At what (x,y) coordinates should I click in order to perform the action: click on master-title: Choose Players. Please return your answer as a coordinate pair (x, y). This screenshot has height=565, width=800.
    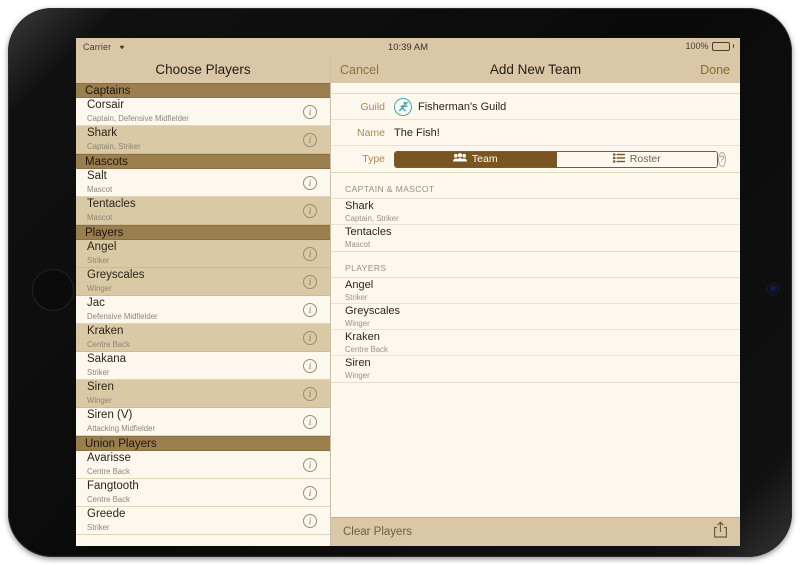
    Looking at the image, I should click on (203, 69).